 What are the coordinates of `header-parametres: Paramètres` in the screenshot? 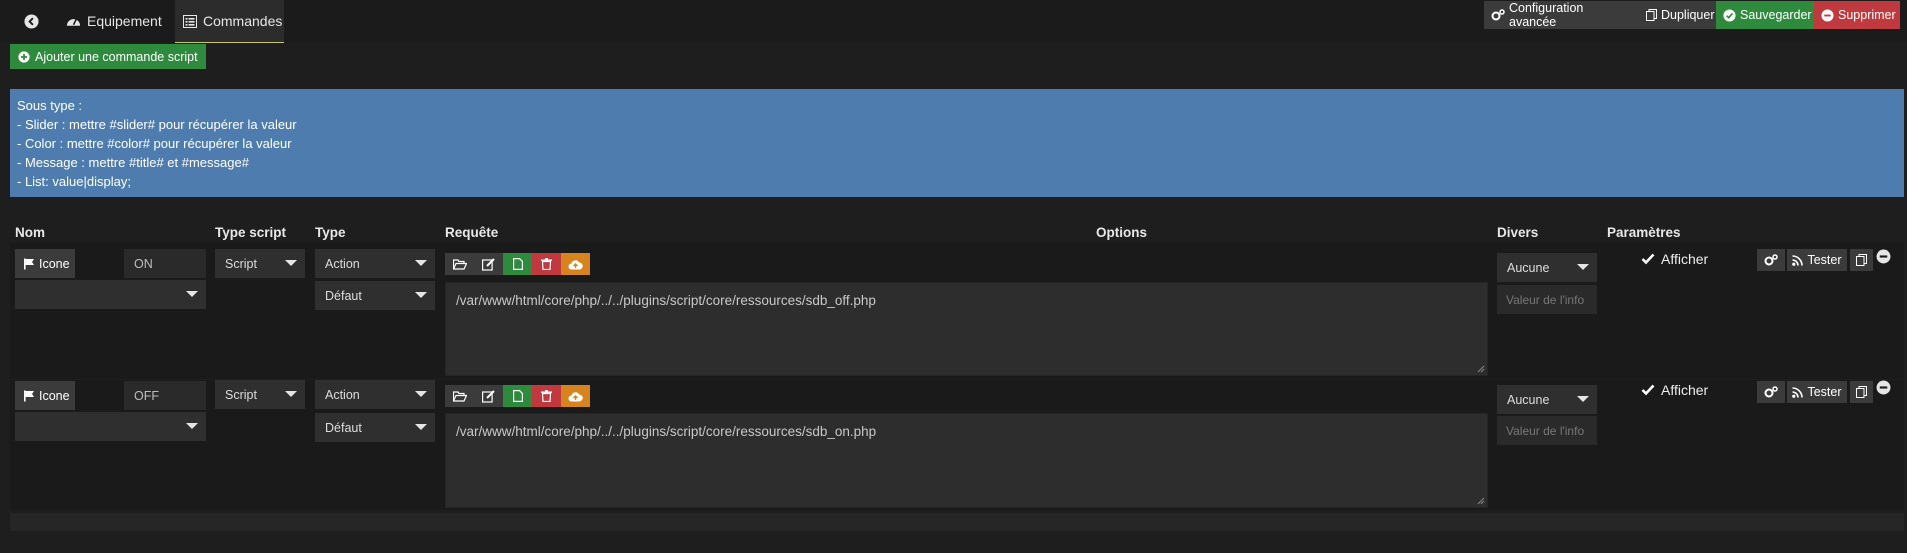 It's located at (1644, 232).